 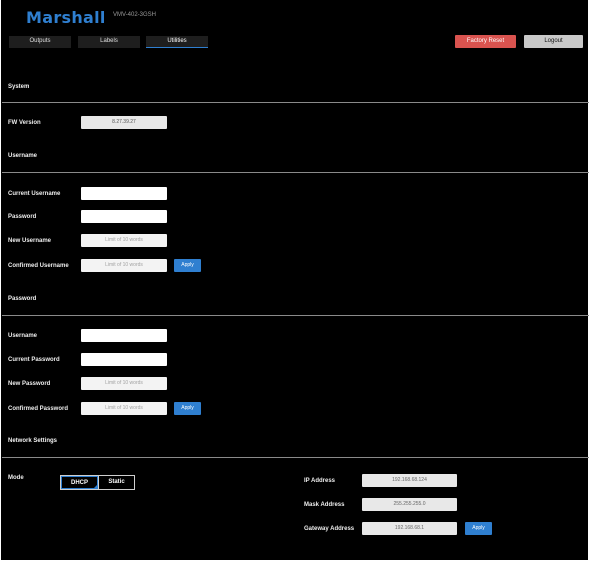 I want to click on password-label: Password, so click(x=22, y=217).